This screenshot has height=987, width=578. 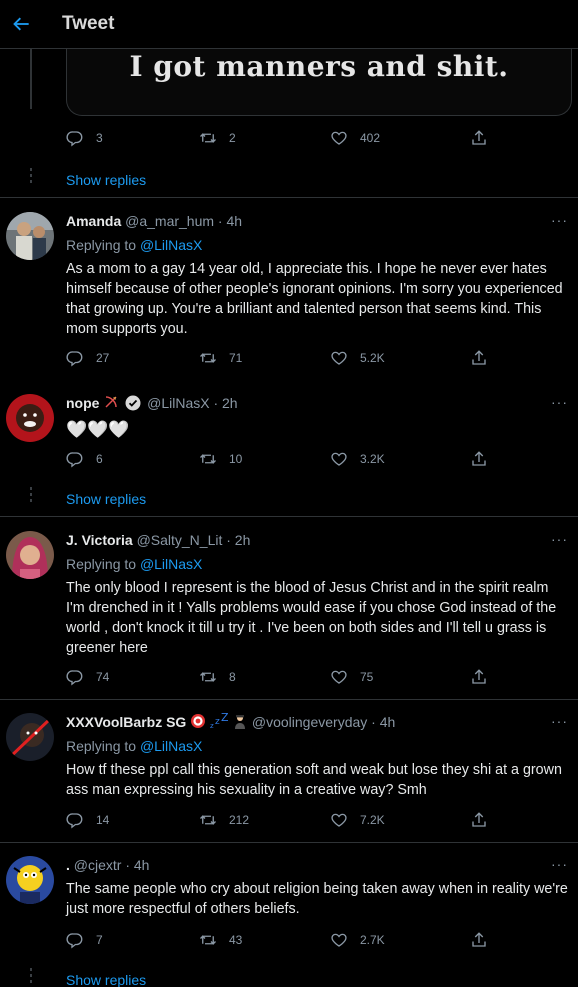 What do you see at coordinates (194, 540) in the screenshot?
I see `handle-time: @Salty_N_Lit · 2h` at bounding box center [194, 540].